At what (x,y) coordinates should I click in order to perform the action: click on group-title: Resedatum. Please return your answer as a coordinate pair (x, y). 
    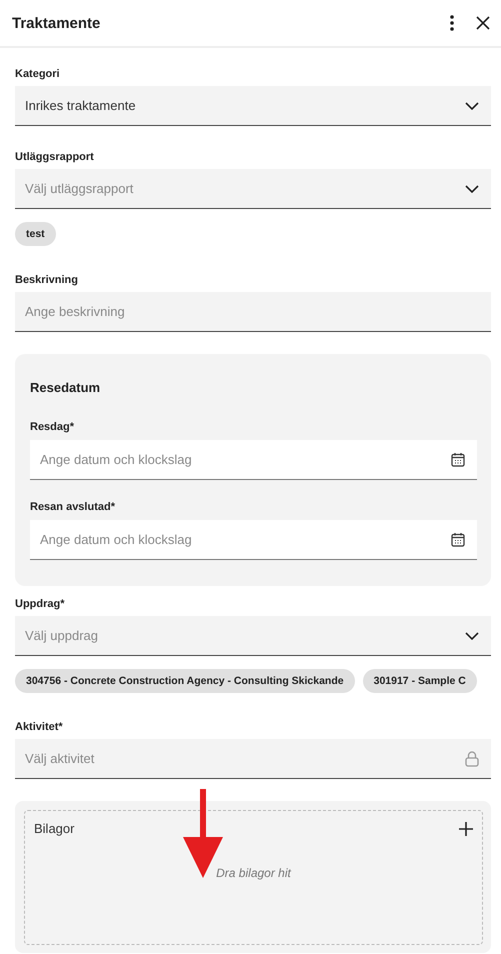
    Looking at the image, I should click on (66, 387).